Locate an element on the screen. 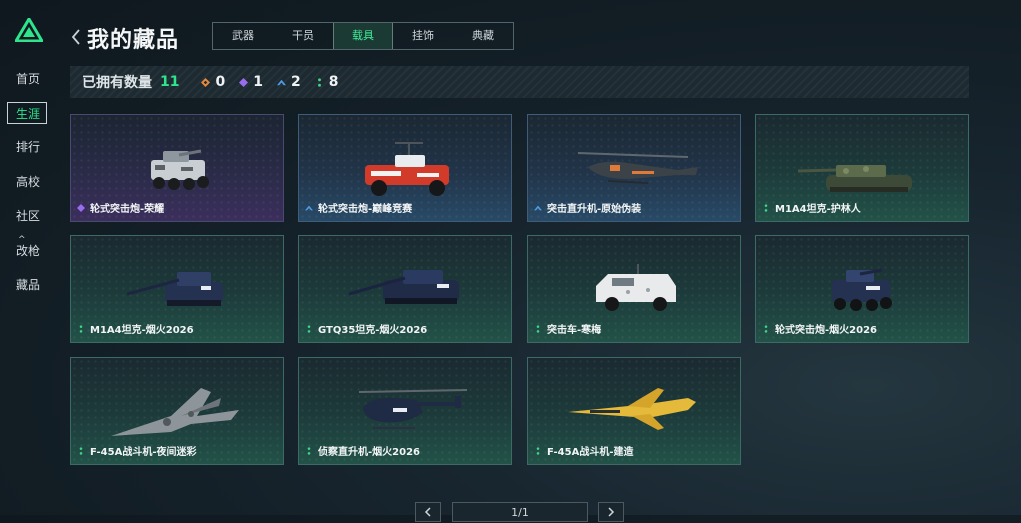  prev-page-button is located at coordinates (428, 512).